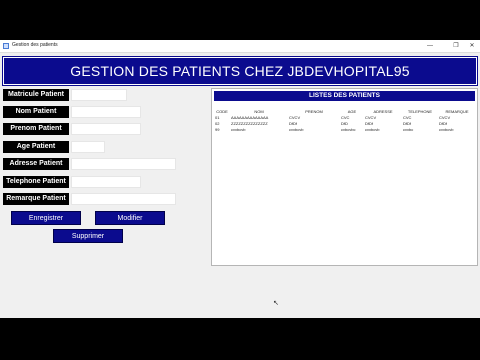 The height and width of the screenshot is (360, 480). What do you see at coordinates (276, 303) in the screenshot?
I see `mouse-cursor-icon: ↖` at bounding box center [276, 303].